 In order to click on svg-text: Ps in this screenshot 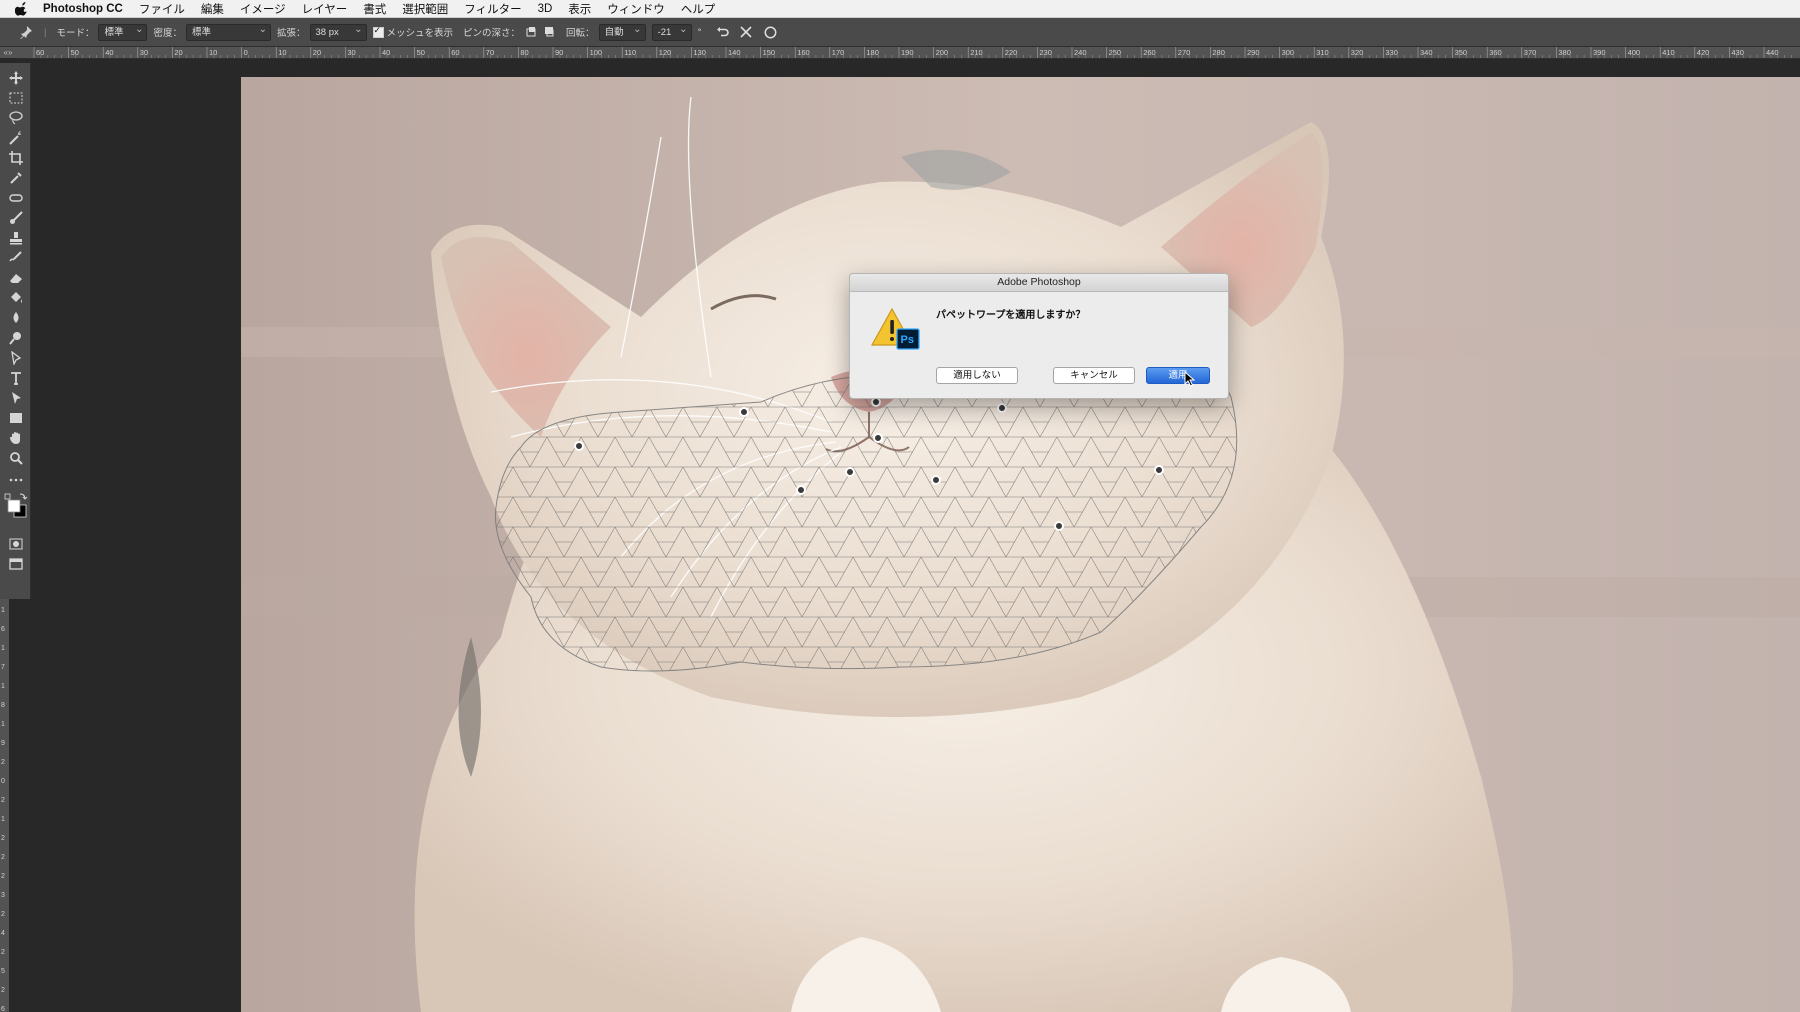, I will do `click(907, 340)`.